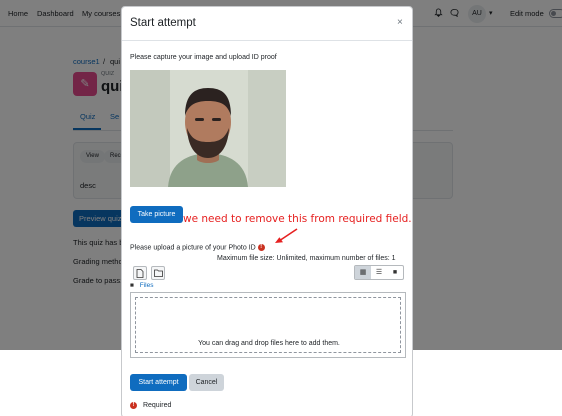 The width and height of the screenshot is (562, 416). I want to click on modal-title: Start attempt, so click(163, 23).